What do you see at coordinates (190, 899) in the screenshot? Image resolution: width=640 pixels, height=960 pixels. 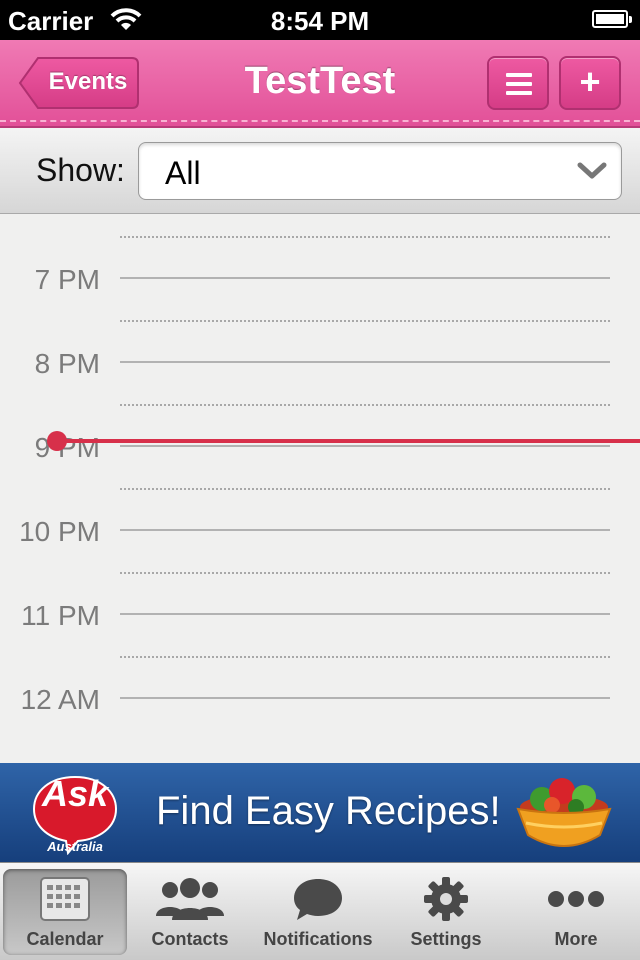 I see `contacts-icon` at bounding box center [190, 899].